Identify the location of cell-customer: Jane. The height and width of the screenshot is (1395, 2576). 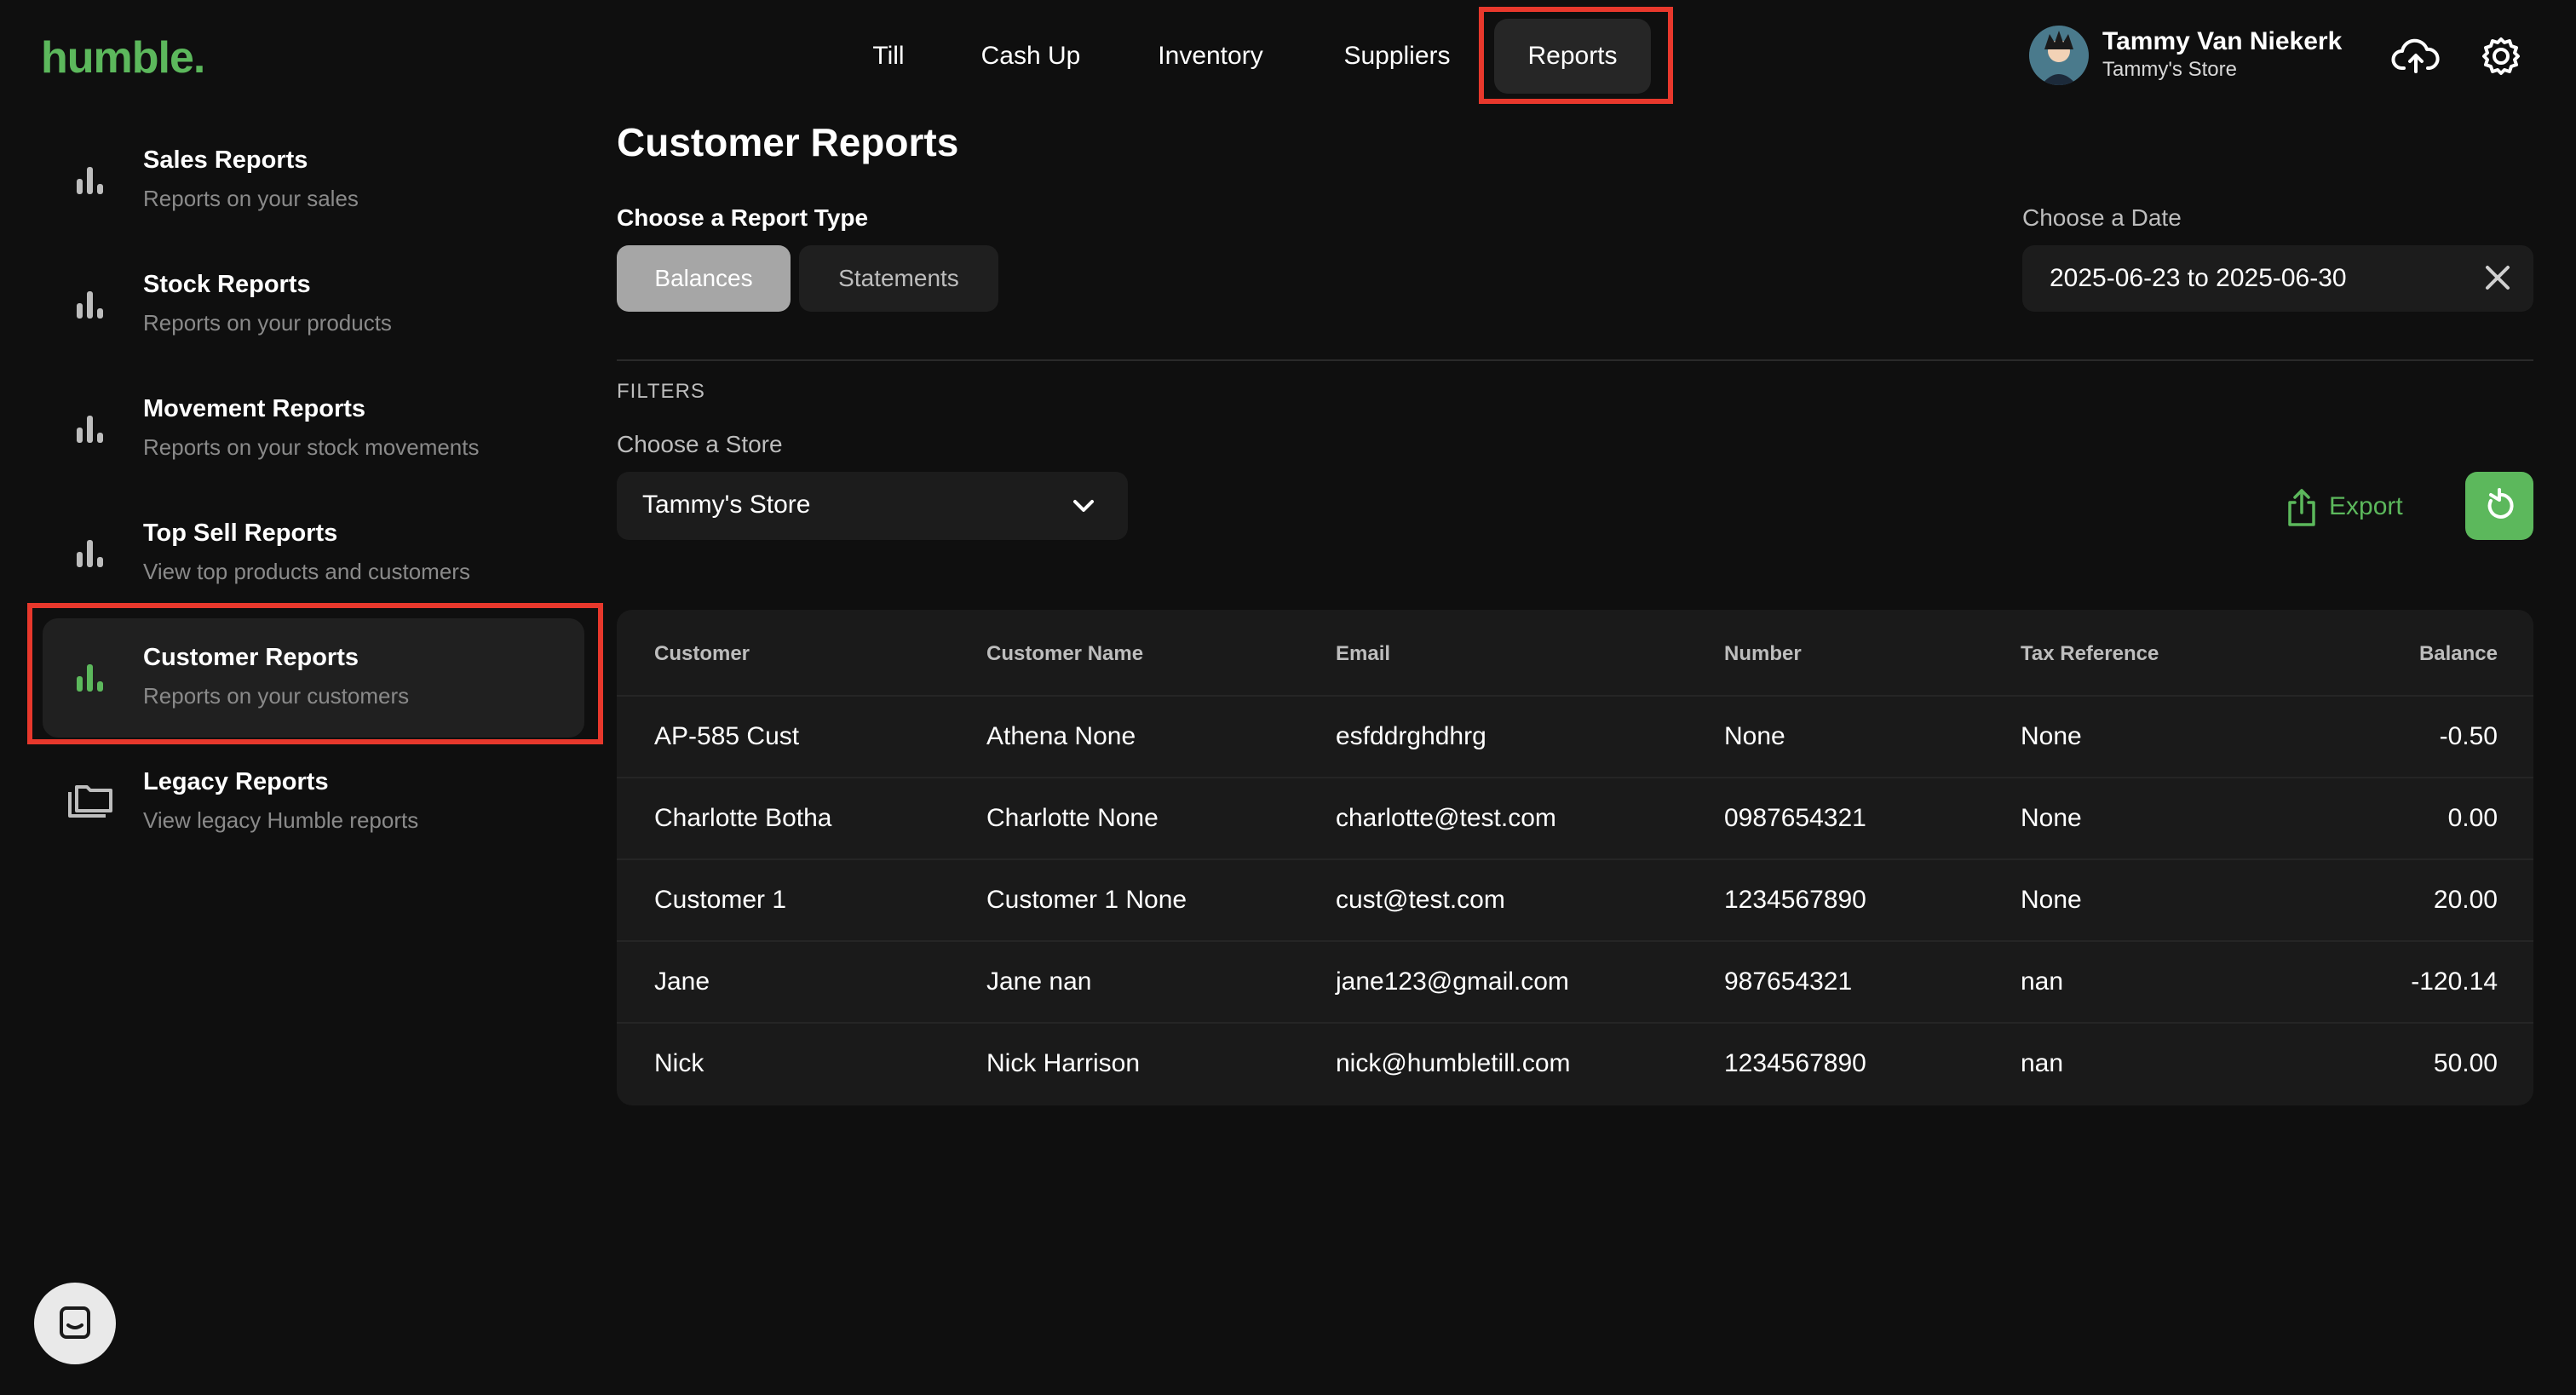
(682, 981).